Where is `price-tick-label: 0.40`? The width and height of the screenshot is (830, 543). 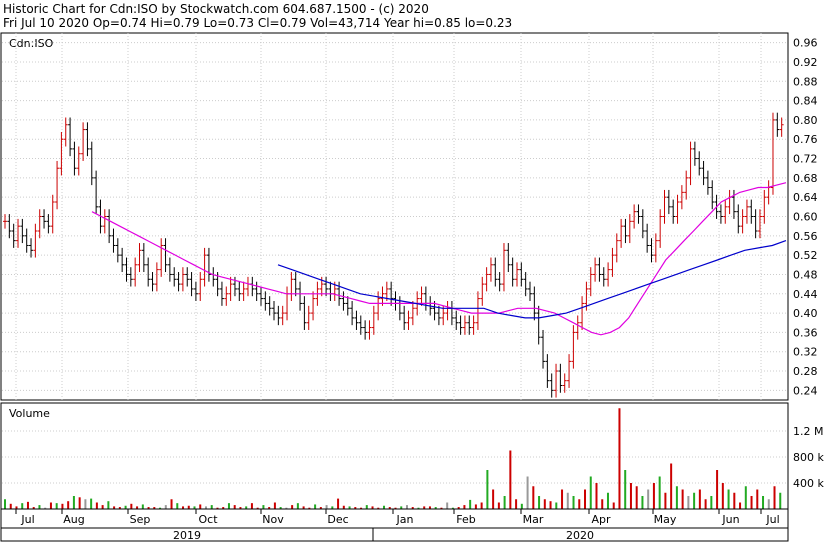 price-tick-label: 0.40 is located at coordinates (805, 313).